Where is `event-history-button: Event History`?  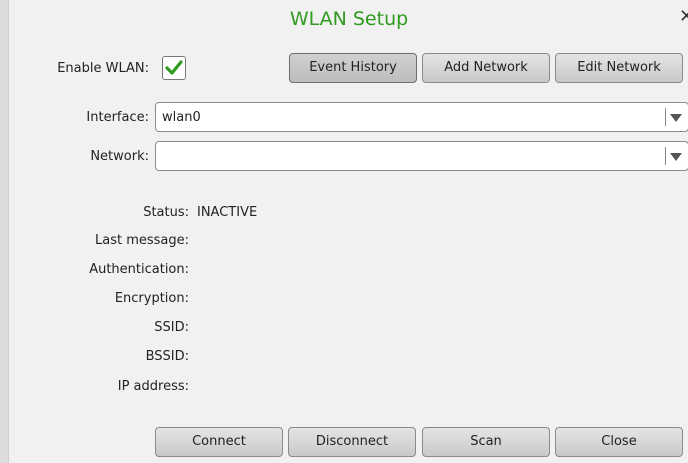
event-history-button: Event History is located at coordinates (353, 68).